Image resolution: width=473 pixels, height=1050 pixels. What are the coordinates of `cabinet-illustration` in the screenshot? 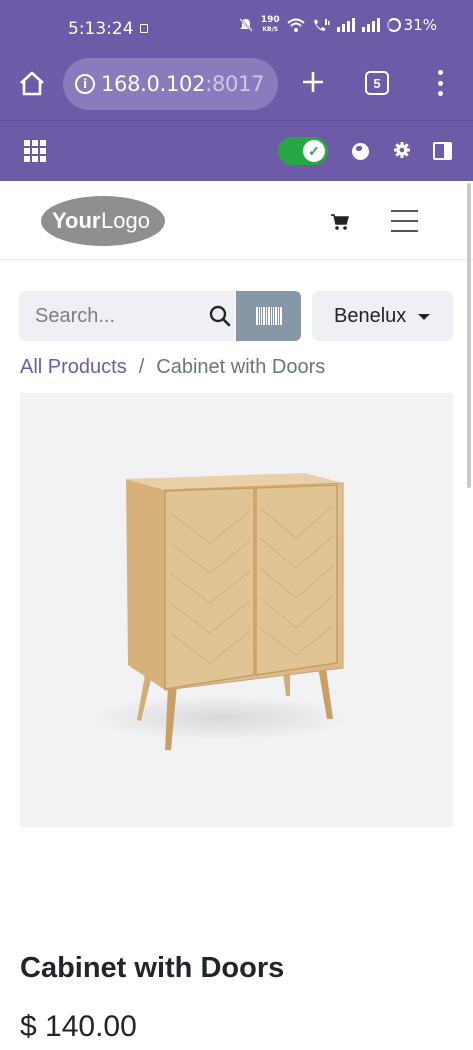 It's located at (220, 611).